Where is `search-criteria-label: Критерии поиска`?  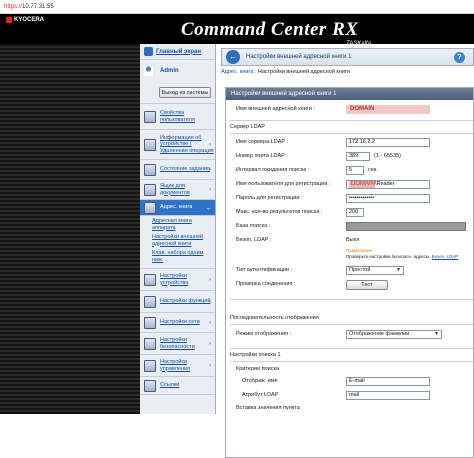
search-criteria-label: Критерии поиска is located at coordinates (258, 369).